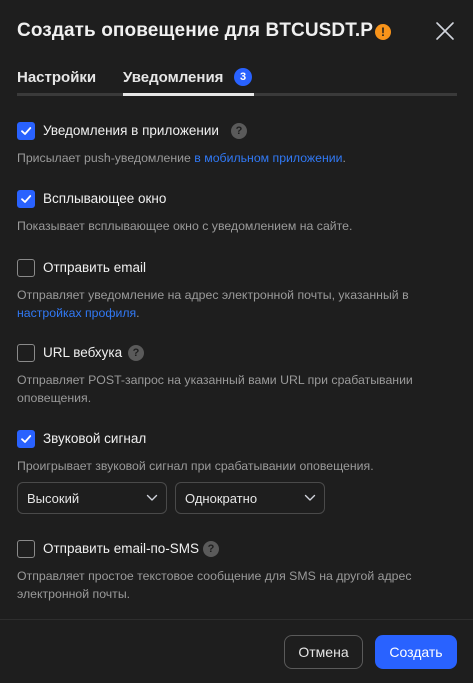 This screenshot has height=683, width=473. I want to click on sound-repeat-select: Однократно, so click(250, 498).